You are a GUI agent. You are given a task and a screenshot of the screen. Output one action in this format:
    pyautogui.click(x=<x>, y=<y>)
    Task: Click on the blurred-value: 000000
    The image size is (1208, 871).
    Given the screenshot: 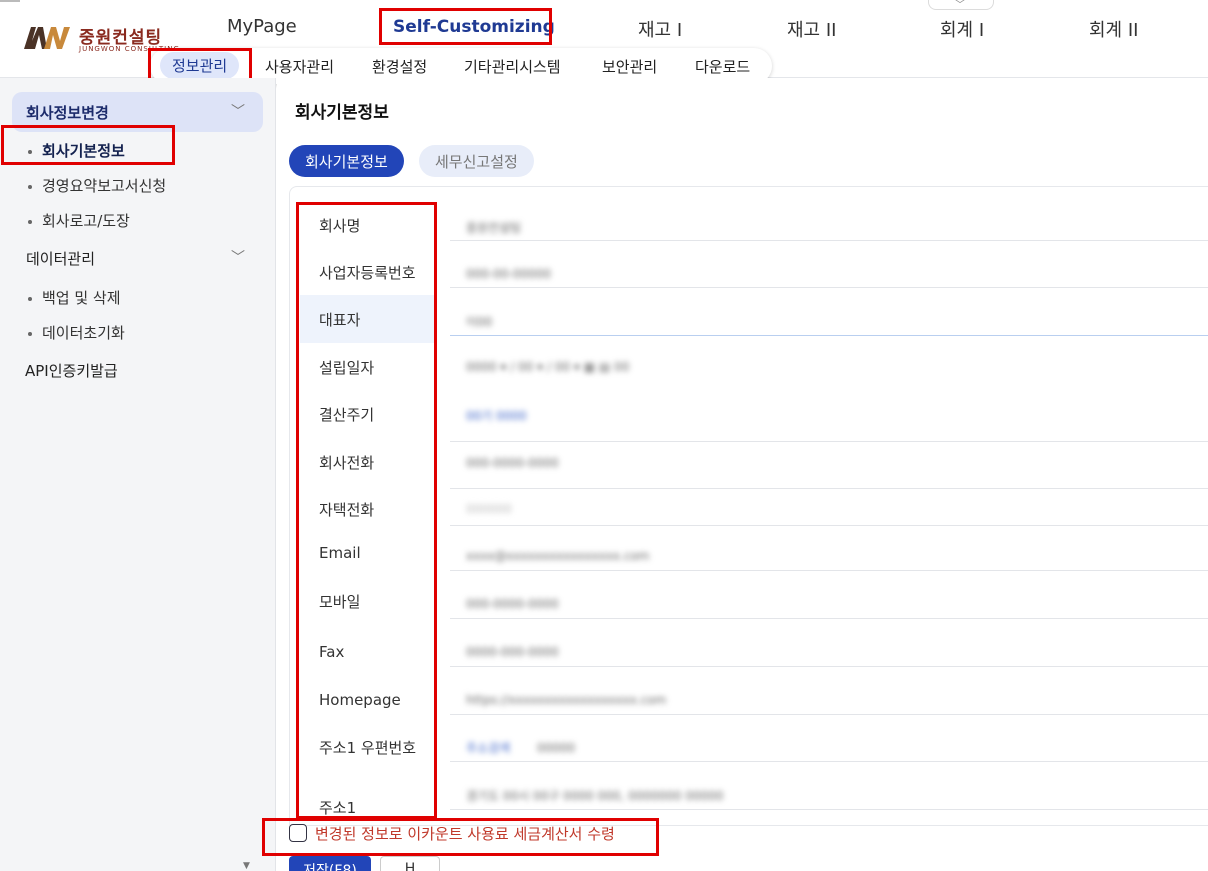 What is the action you would take?
    pyautogui.click(x=489, y=509)
    